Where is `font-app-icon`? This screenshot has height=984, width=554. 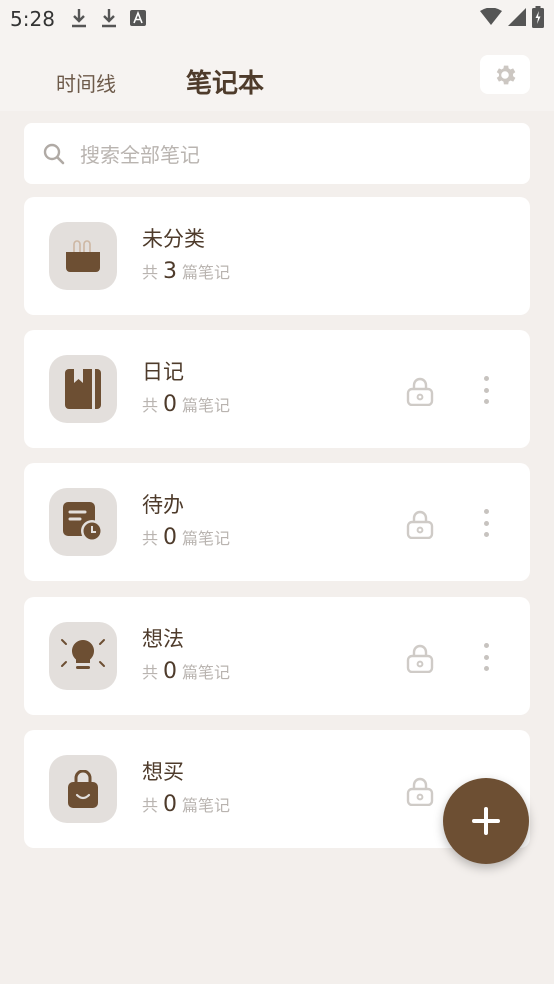 font-app-icon is located at coordinates (138, 18).